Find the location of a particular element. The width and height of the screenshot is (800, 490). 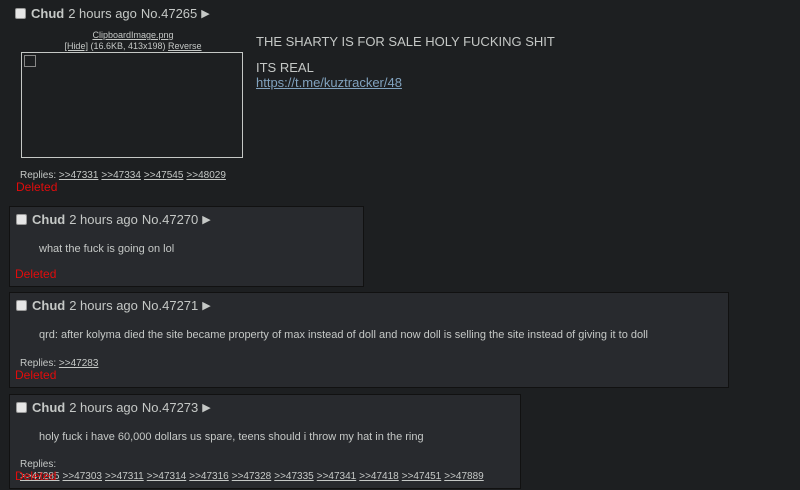

post-number: No.47270 is located at coordinates (170, 219).